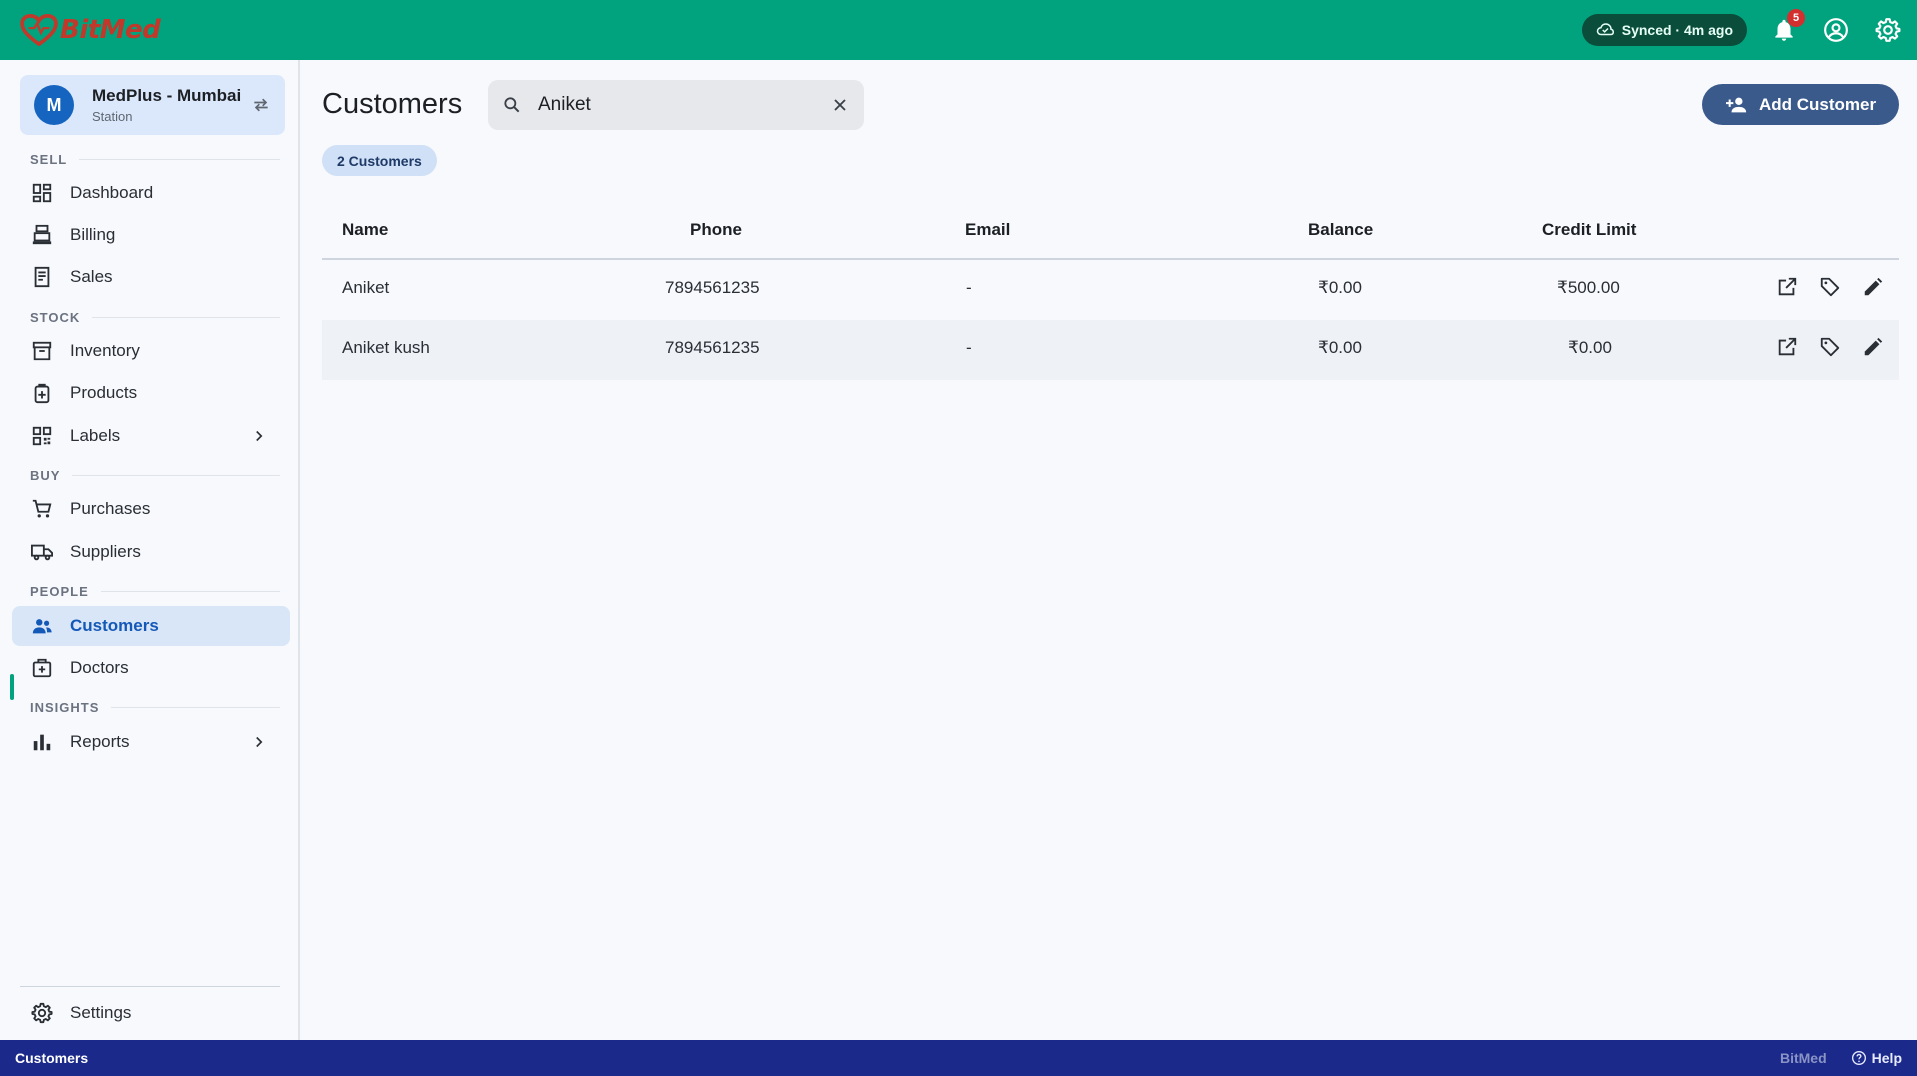 Image resolution: width=1917 pixels, height=1076 pixels. What do you see at coordinates (512, 105) in the screenshot?
I see `search-icon` at bounding box center [512, 105].